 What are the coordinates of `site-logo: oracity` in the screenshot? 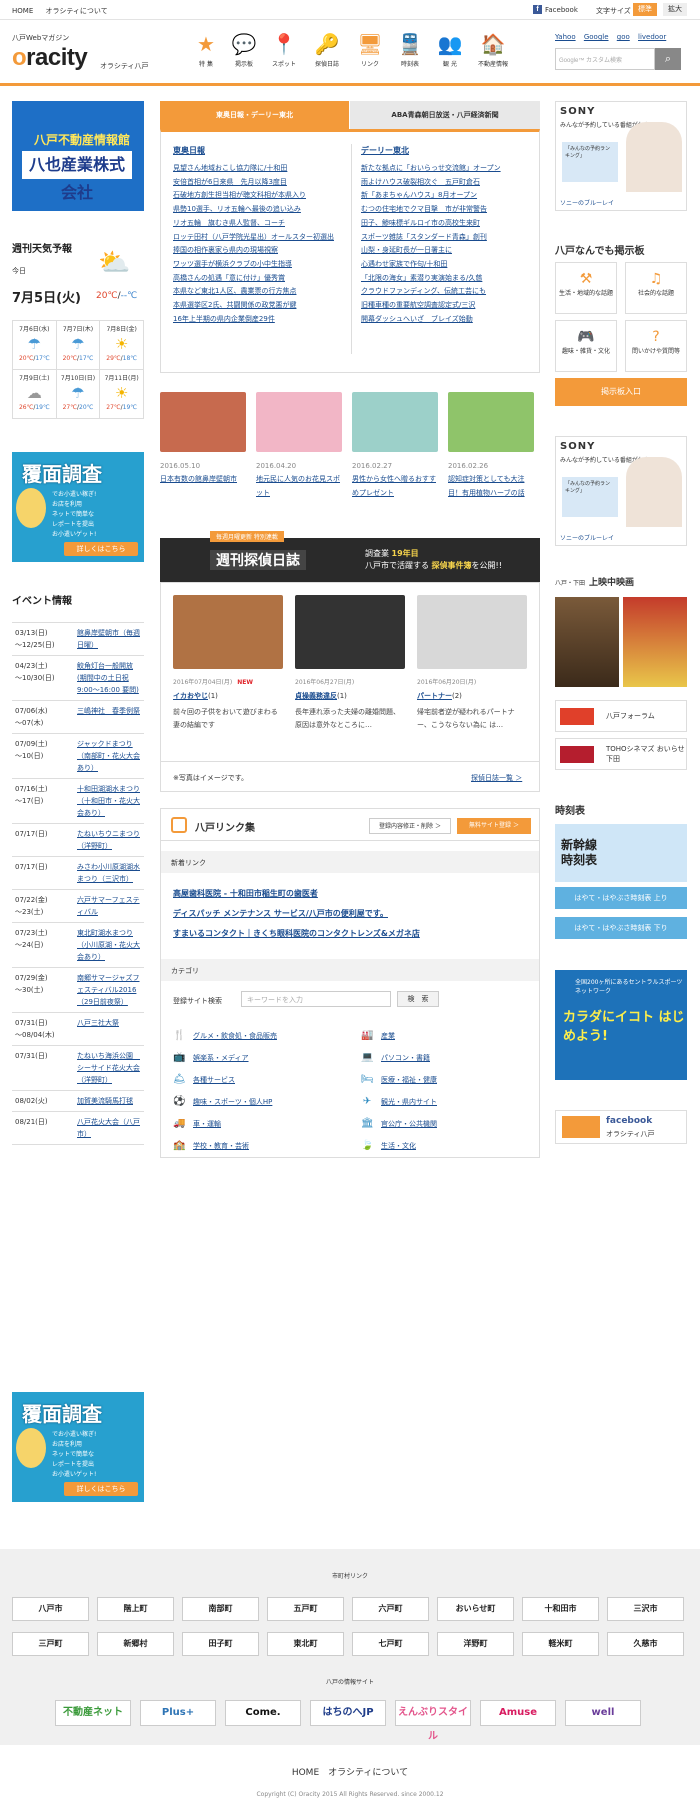 It's located at (50, 58).